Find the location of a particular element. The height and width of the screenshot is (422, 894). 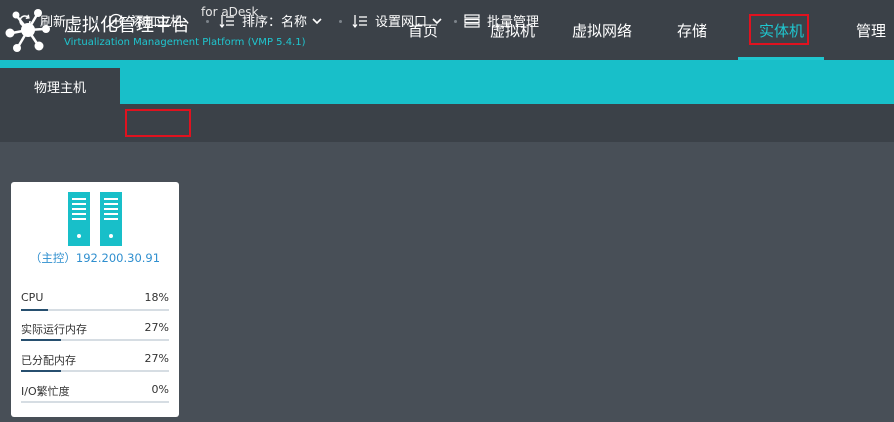

add-host-highlight-box is located at coordinates (158, 123).